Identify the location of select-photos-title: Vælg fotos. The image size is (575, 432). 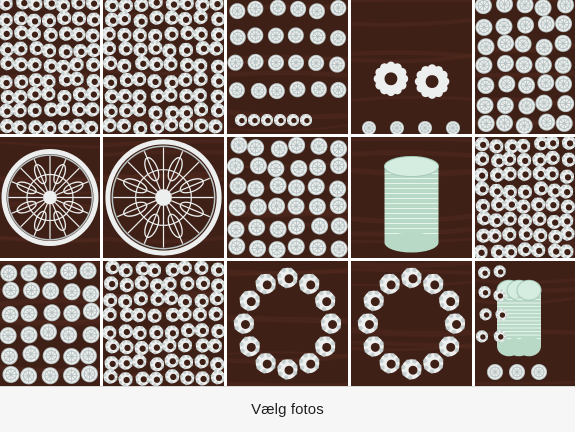
(287, 409).